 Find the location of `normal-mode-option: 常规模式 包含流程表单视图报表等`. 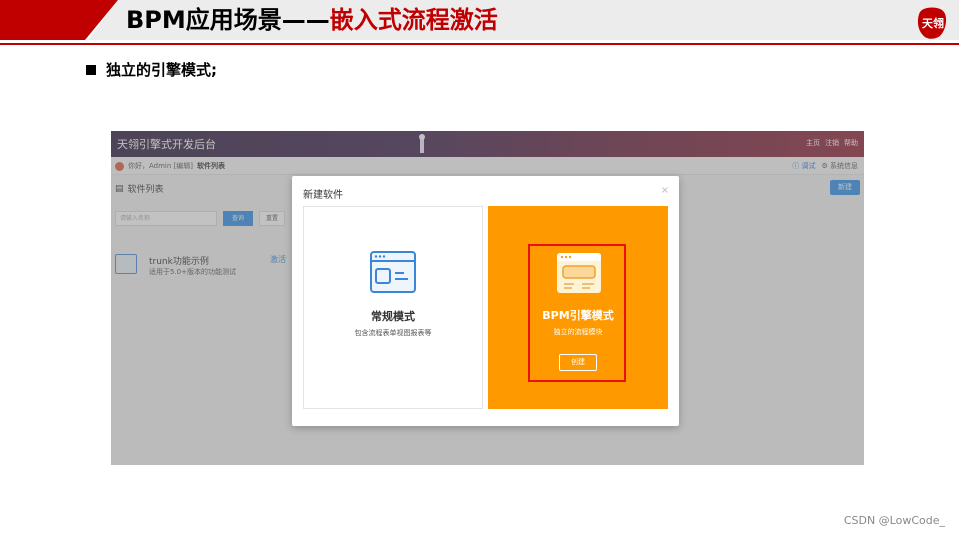

normal-mode-option: 常规模式 包含流程表单视图报表等 is located at coordinates (393, 307).